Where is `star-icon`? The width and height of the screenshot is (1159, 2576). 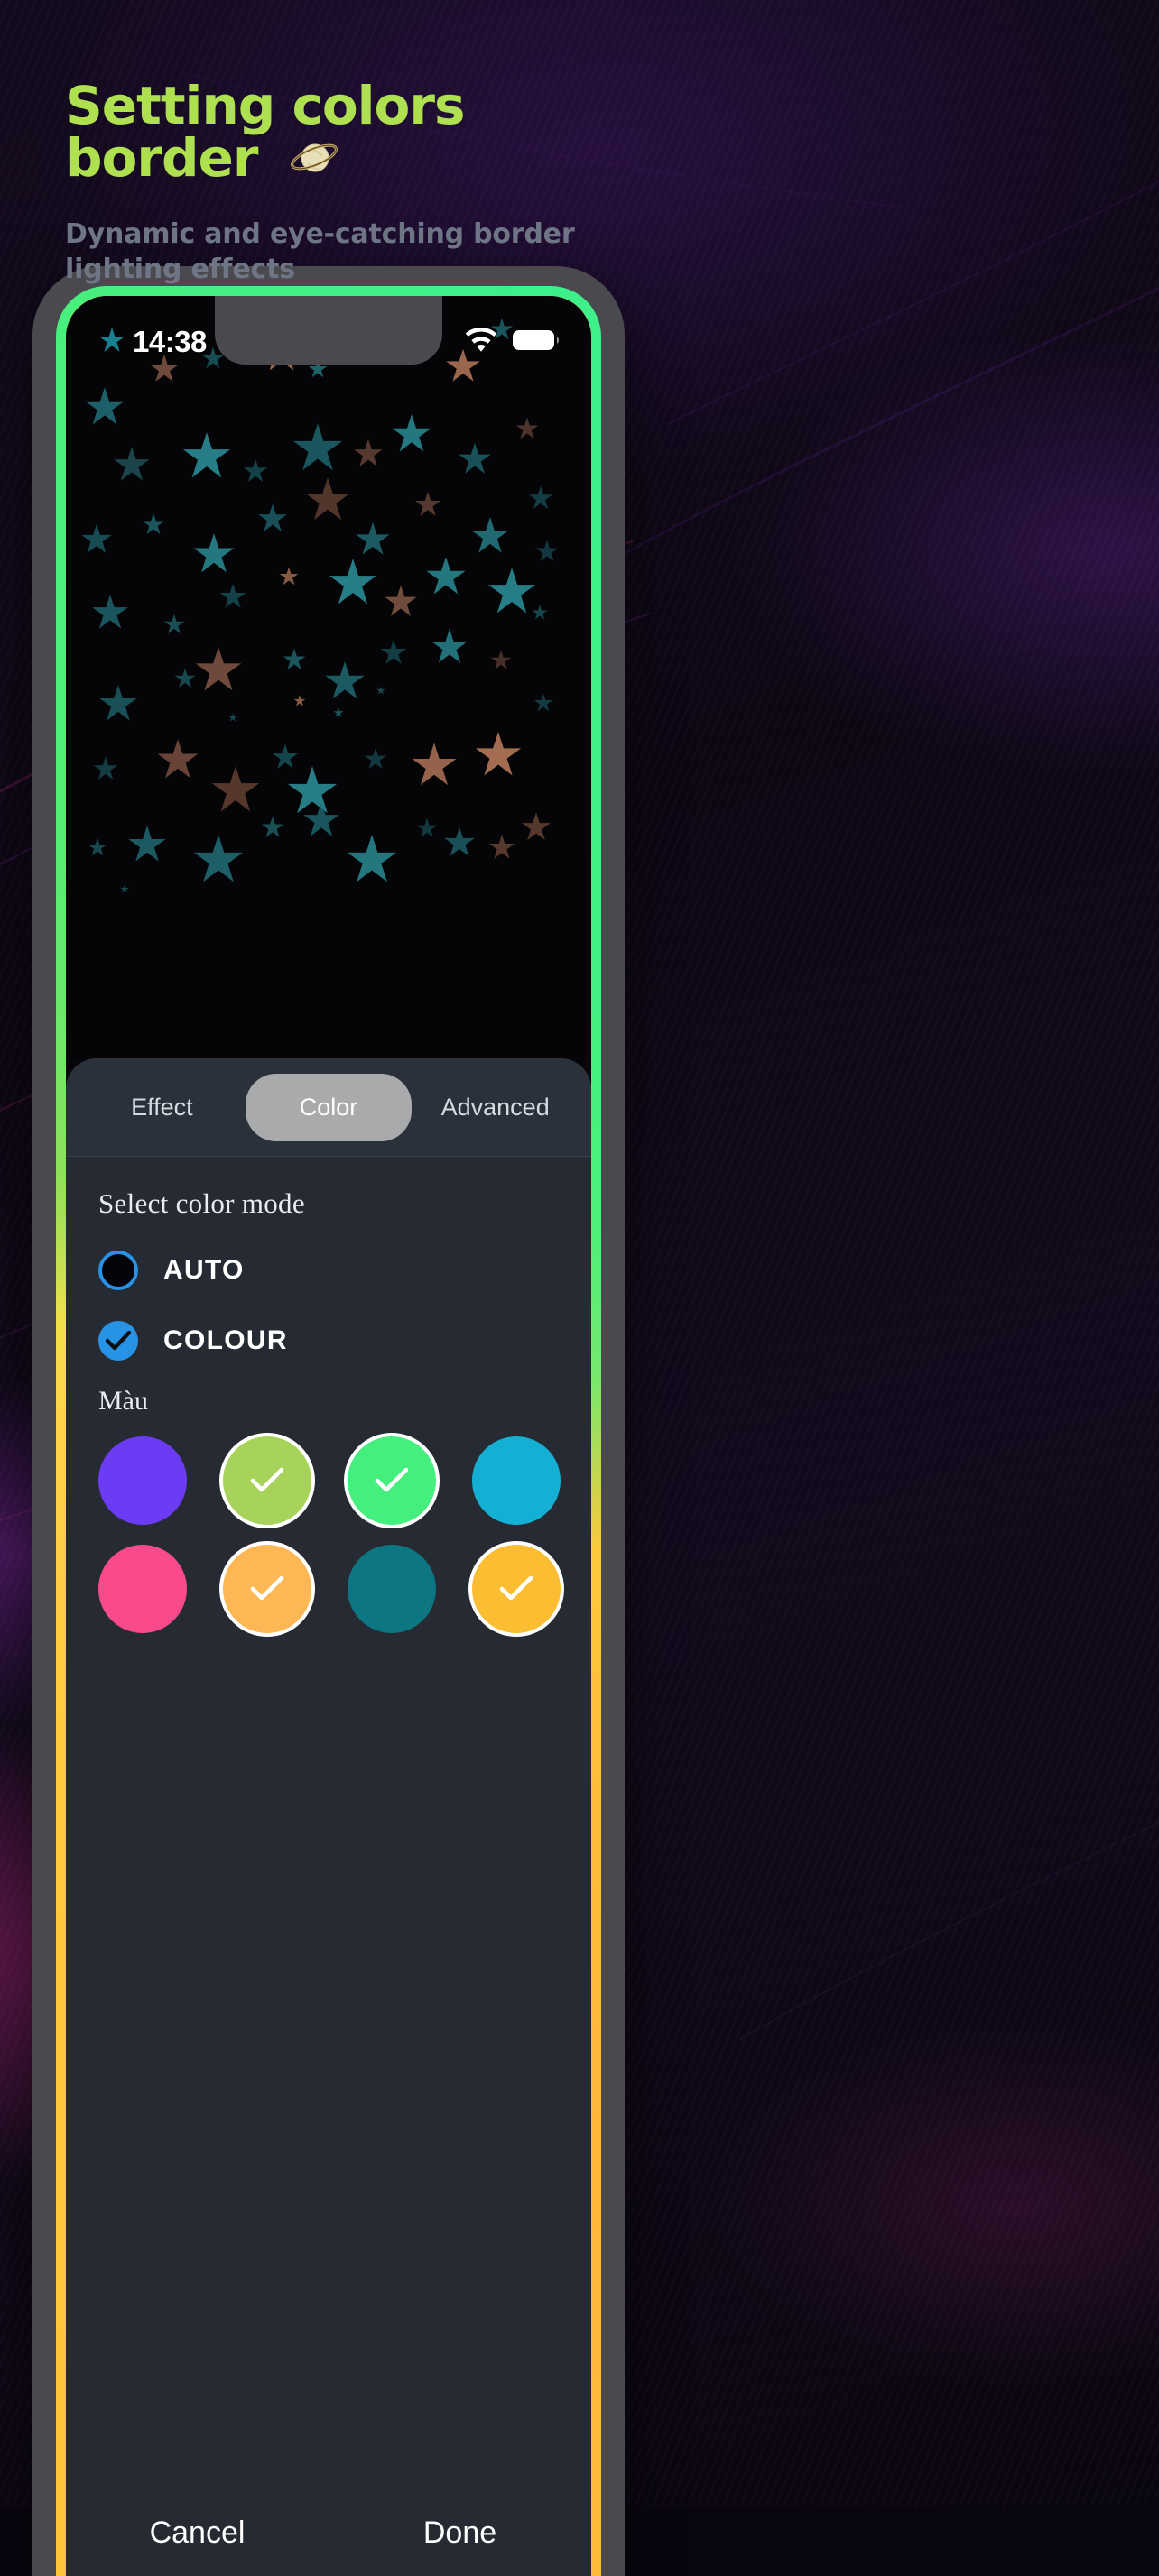
star-icon is located at coordinates (111, 342).